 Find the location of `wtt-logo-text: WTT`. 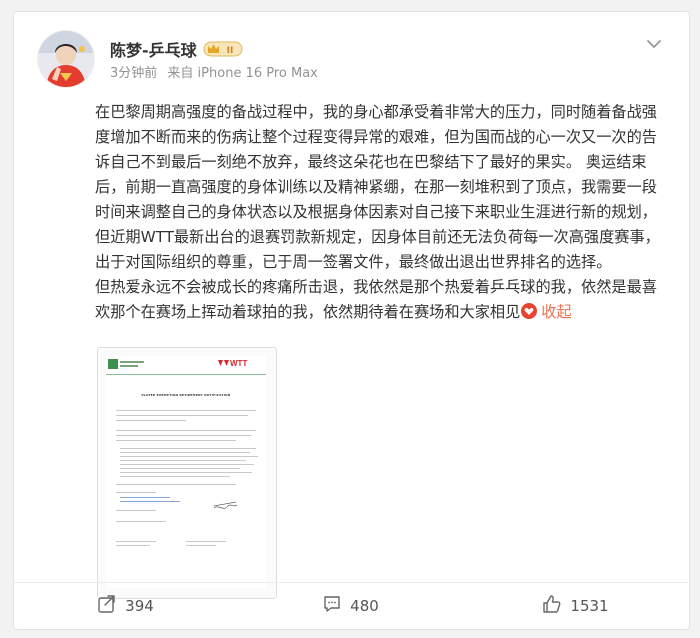

wtt-logo-text: WTT is located at coordinates (239, 363).